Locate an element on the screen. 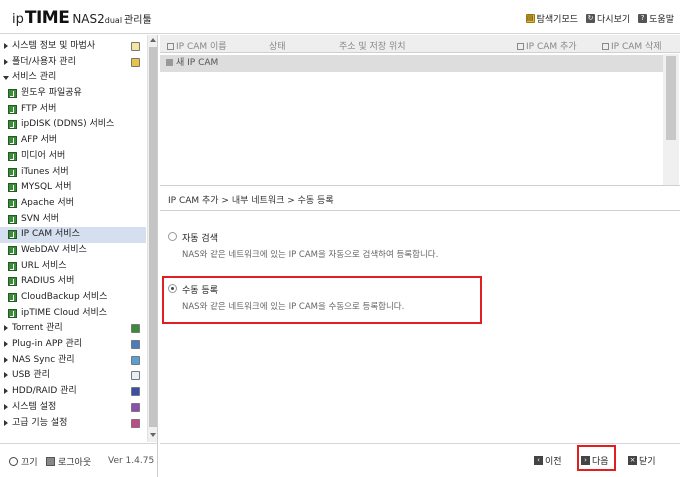 Image resolution: width=680 pixels, height=477 pixels. sidebar-item-folder-user: 폴더/사용자 관리 is located at coordinates (73, 63).